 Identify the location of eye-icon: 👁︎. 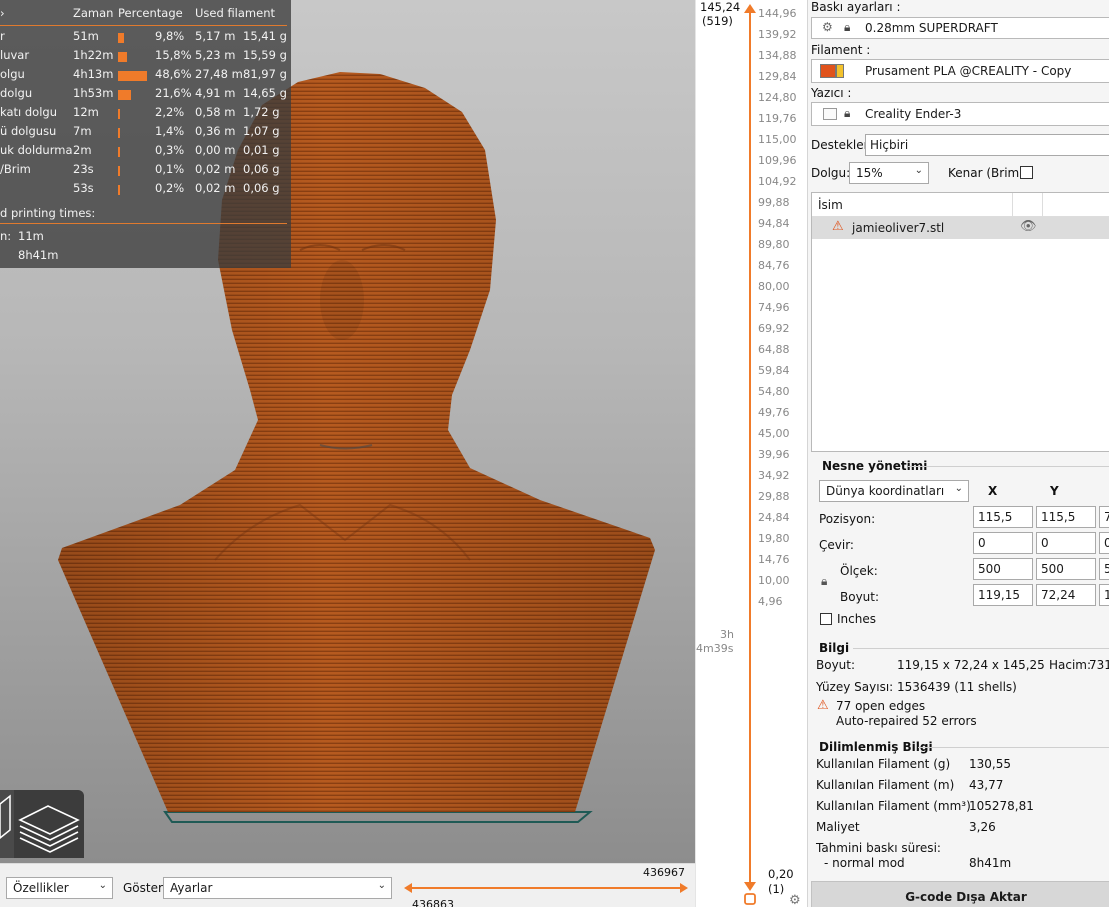
(1028, 226).